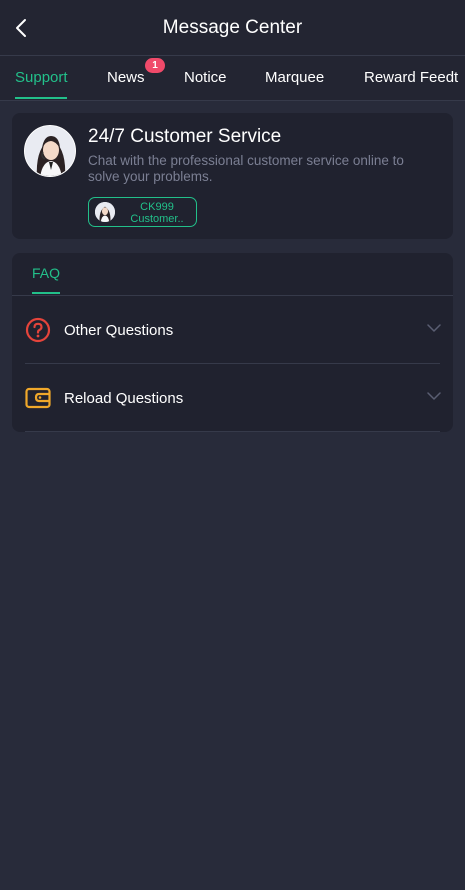  What do you see at coordinates (232, 431) in the screenshot?
I see `divider` at bounding box center [232, 431].